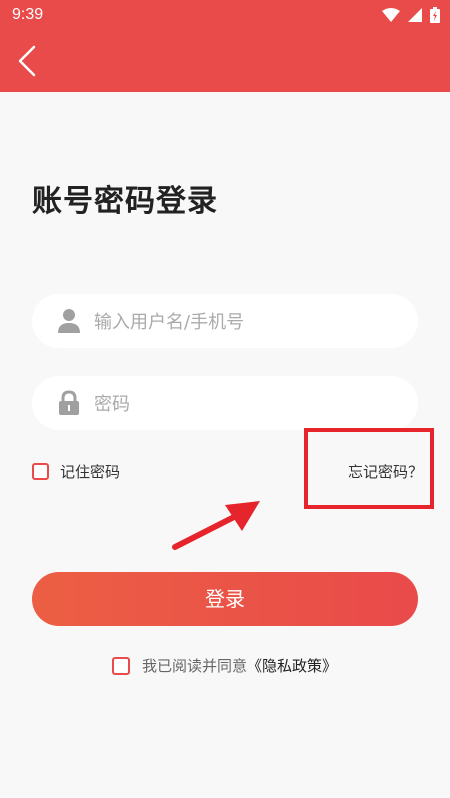  What do you see at coordinates (69, 402) in the screenshot?
I see `lock-icon` at bounding box center [69, 402].